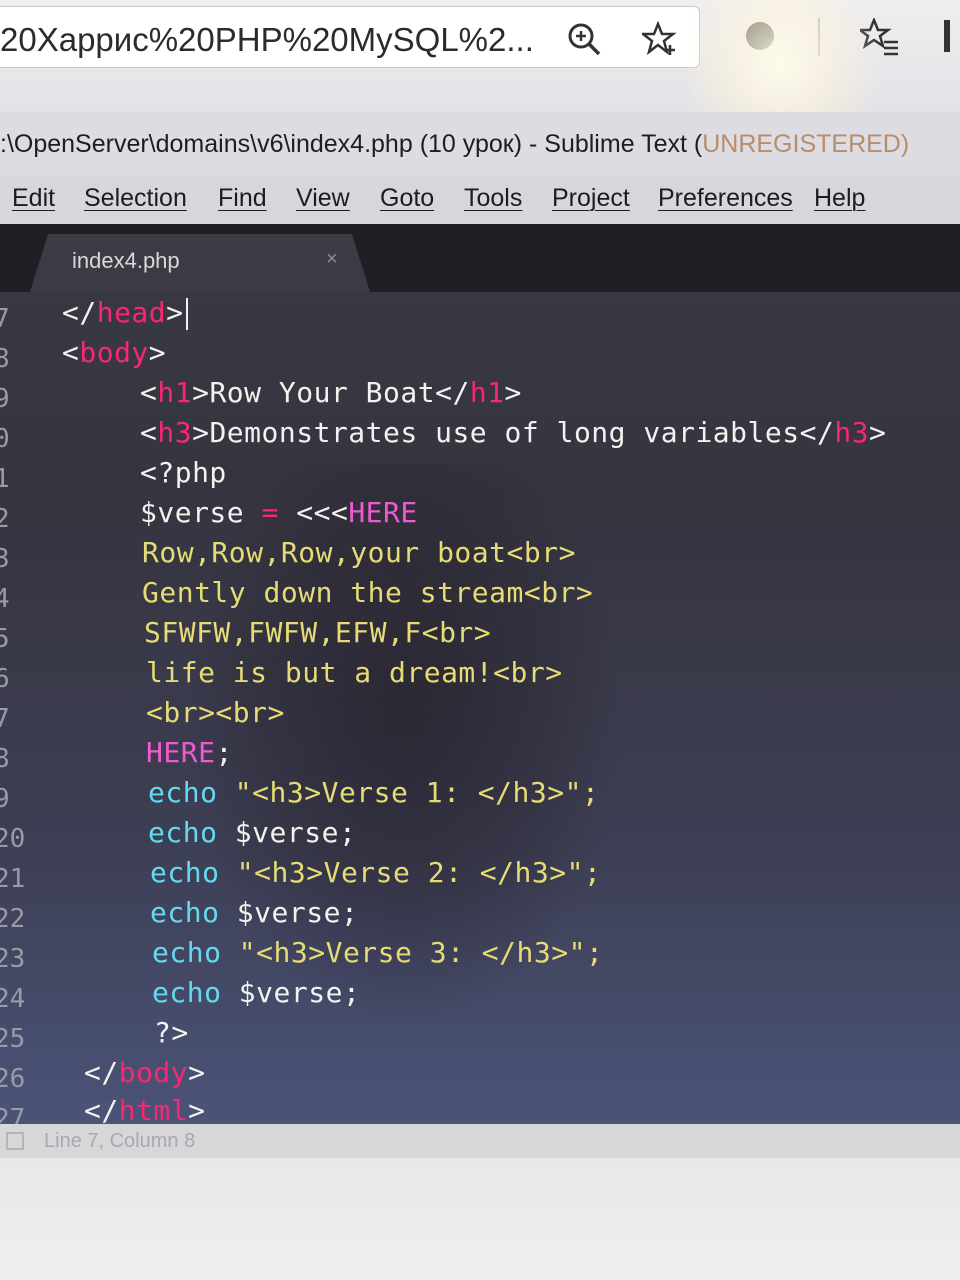 The image size is (960, 1280). Describe the element at coordinates (13, 839) in the screenshot. I see `line-number: 20` at that location.